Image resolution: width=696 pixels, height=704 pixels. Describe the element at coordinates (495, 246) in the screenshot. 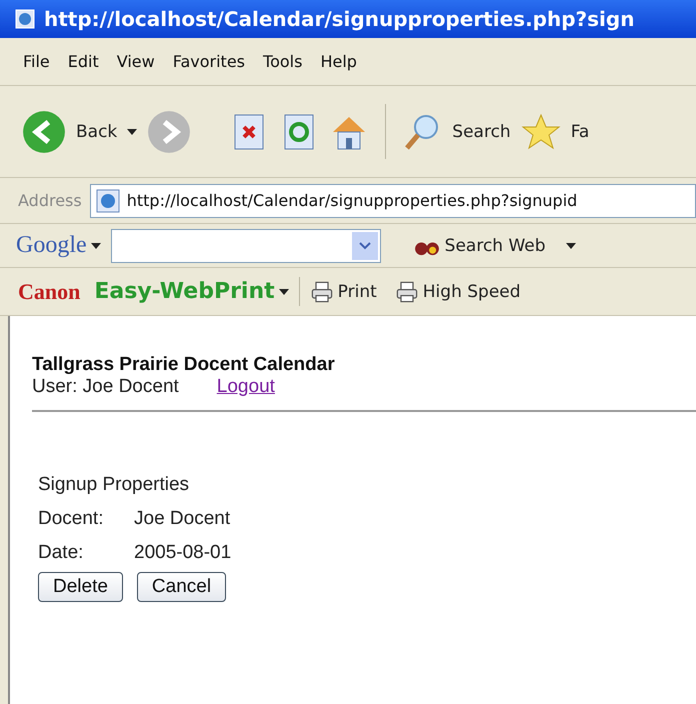

I see `search-web-button: Search Web` at that location.